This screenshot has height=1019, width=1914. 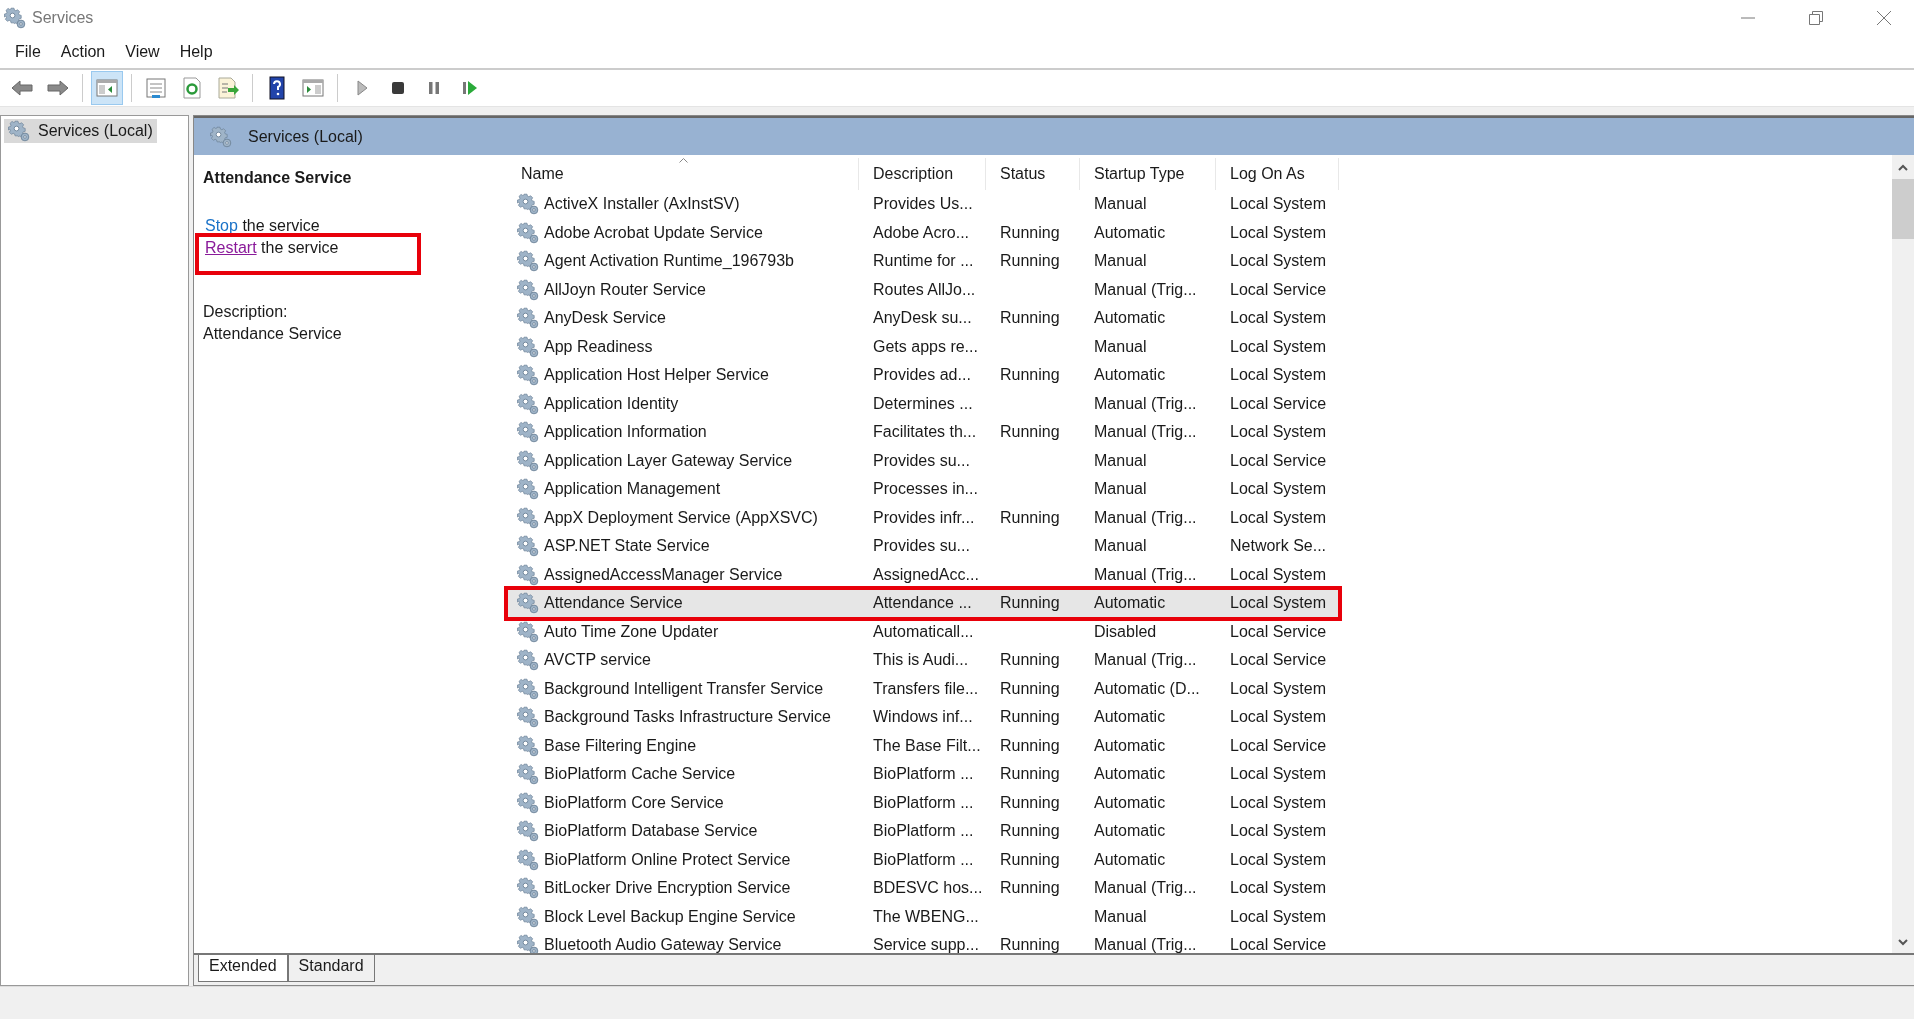 What do you see at coordinates (923, 688) in the screenshot?
I see `table-row: Background Intelligent Transfer Service Transfers file... Running Automatic (D... Local System` at bounding box center [923, 688].